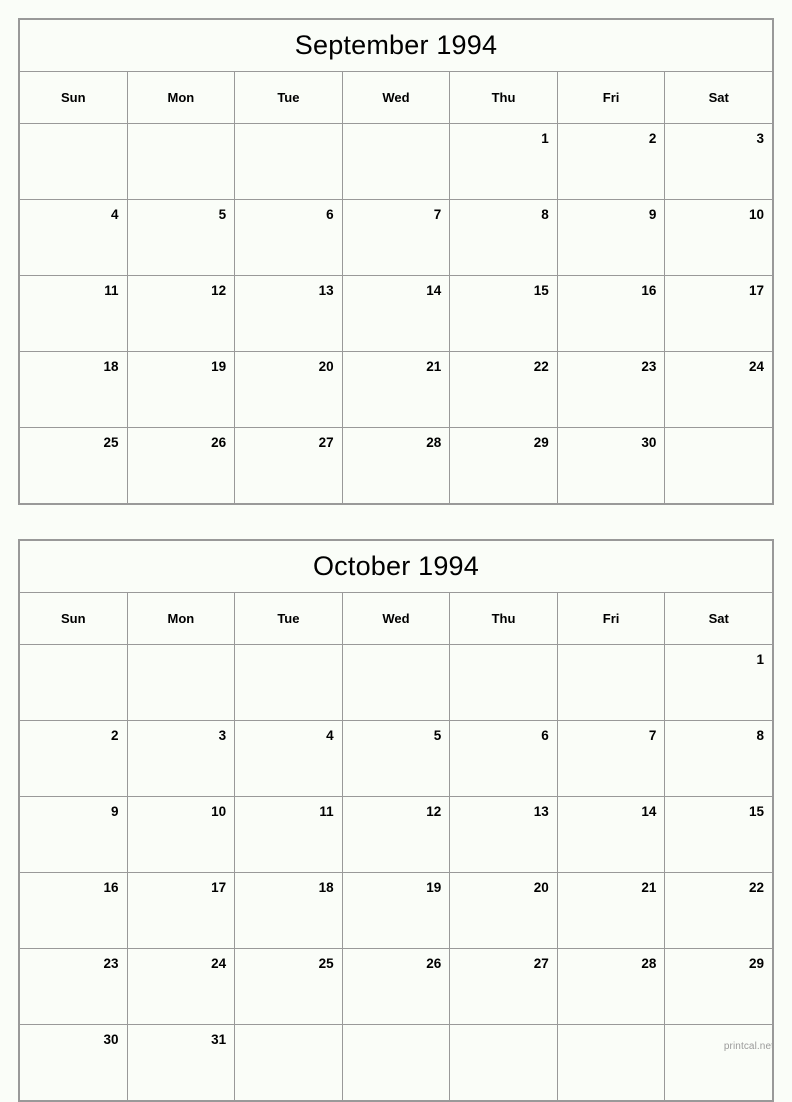 This screenshot has height=1102, width=792. What do you see at coordinates (718, 97) in the screenshot?
I see `weekday-header-sat: Sat` at bounding box center [718, 97].